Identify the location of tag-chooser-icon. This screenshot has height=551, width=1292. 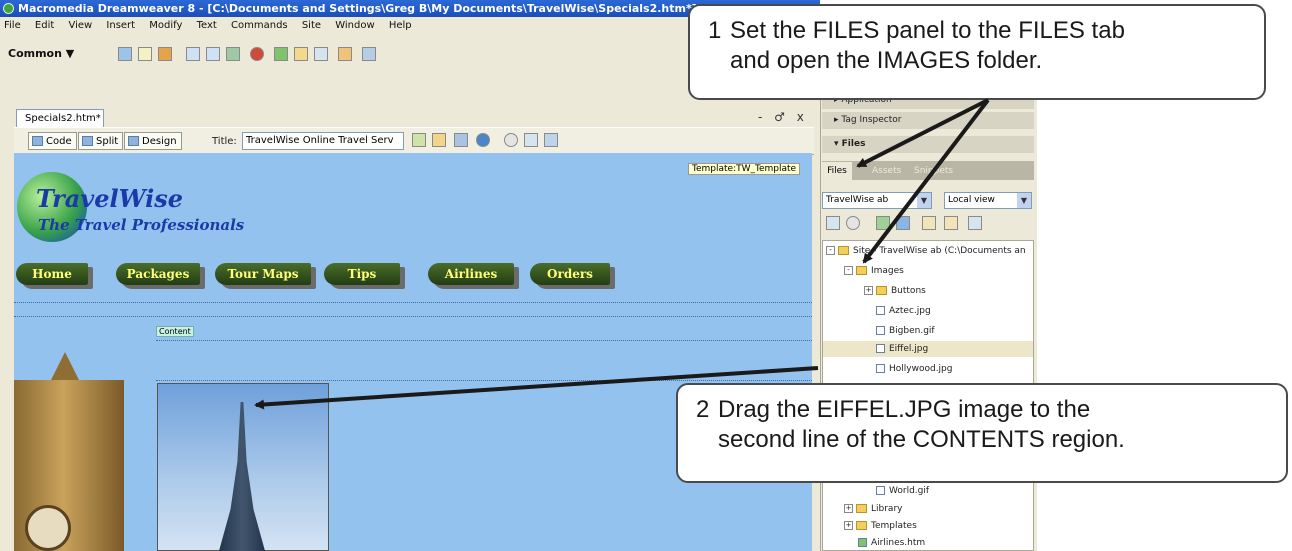
(369, 54).